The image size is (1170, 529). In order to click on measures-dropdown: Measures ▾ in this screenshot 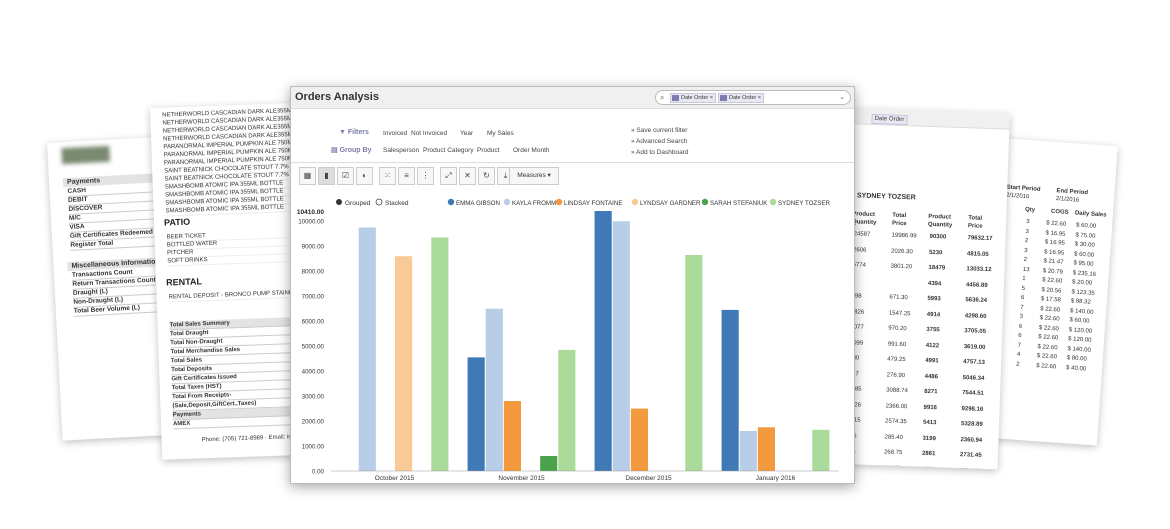, I will do `click(534, 176)`.